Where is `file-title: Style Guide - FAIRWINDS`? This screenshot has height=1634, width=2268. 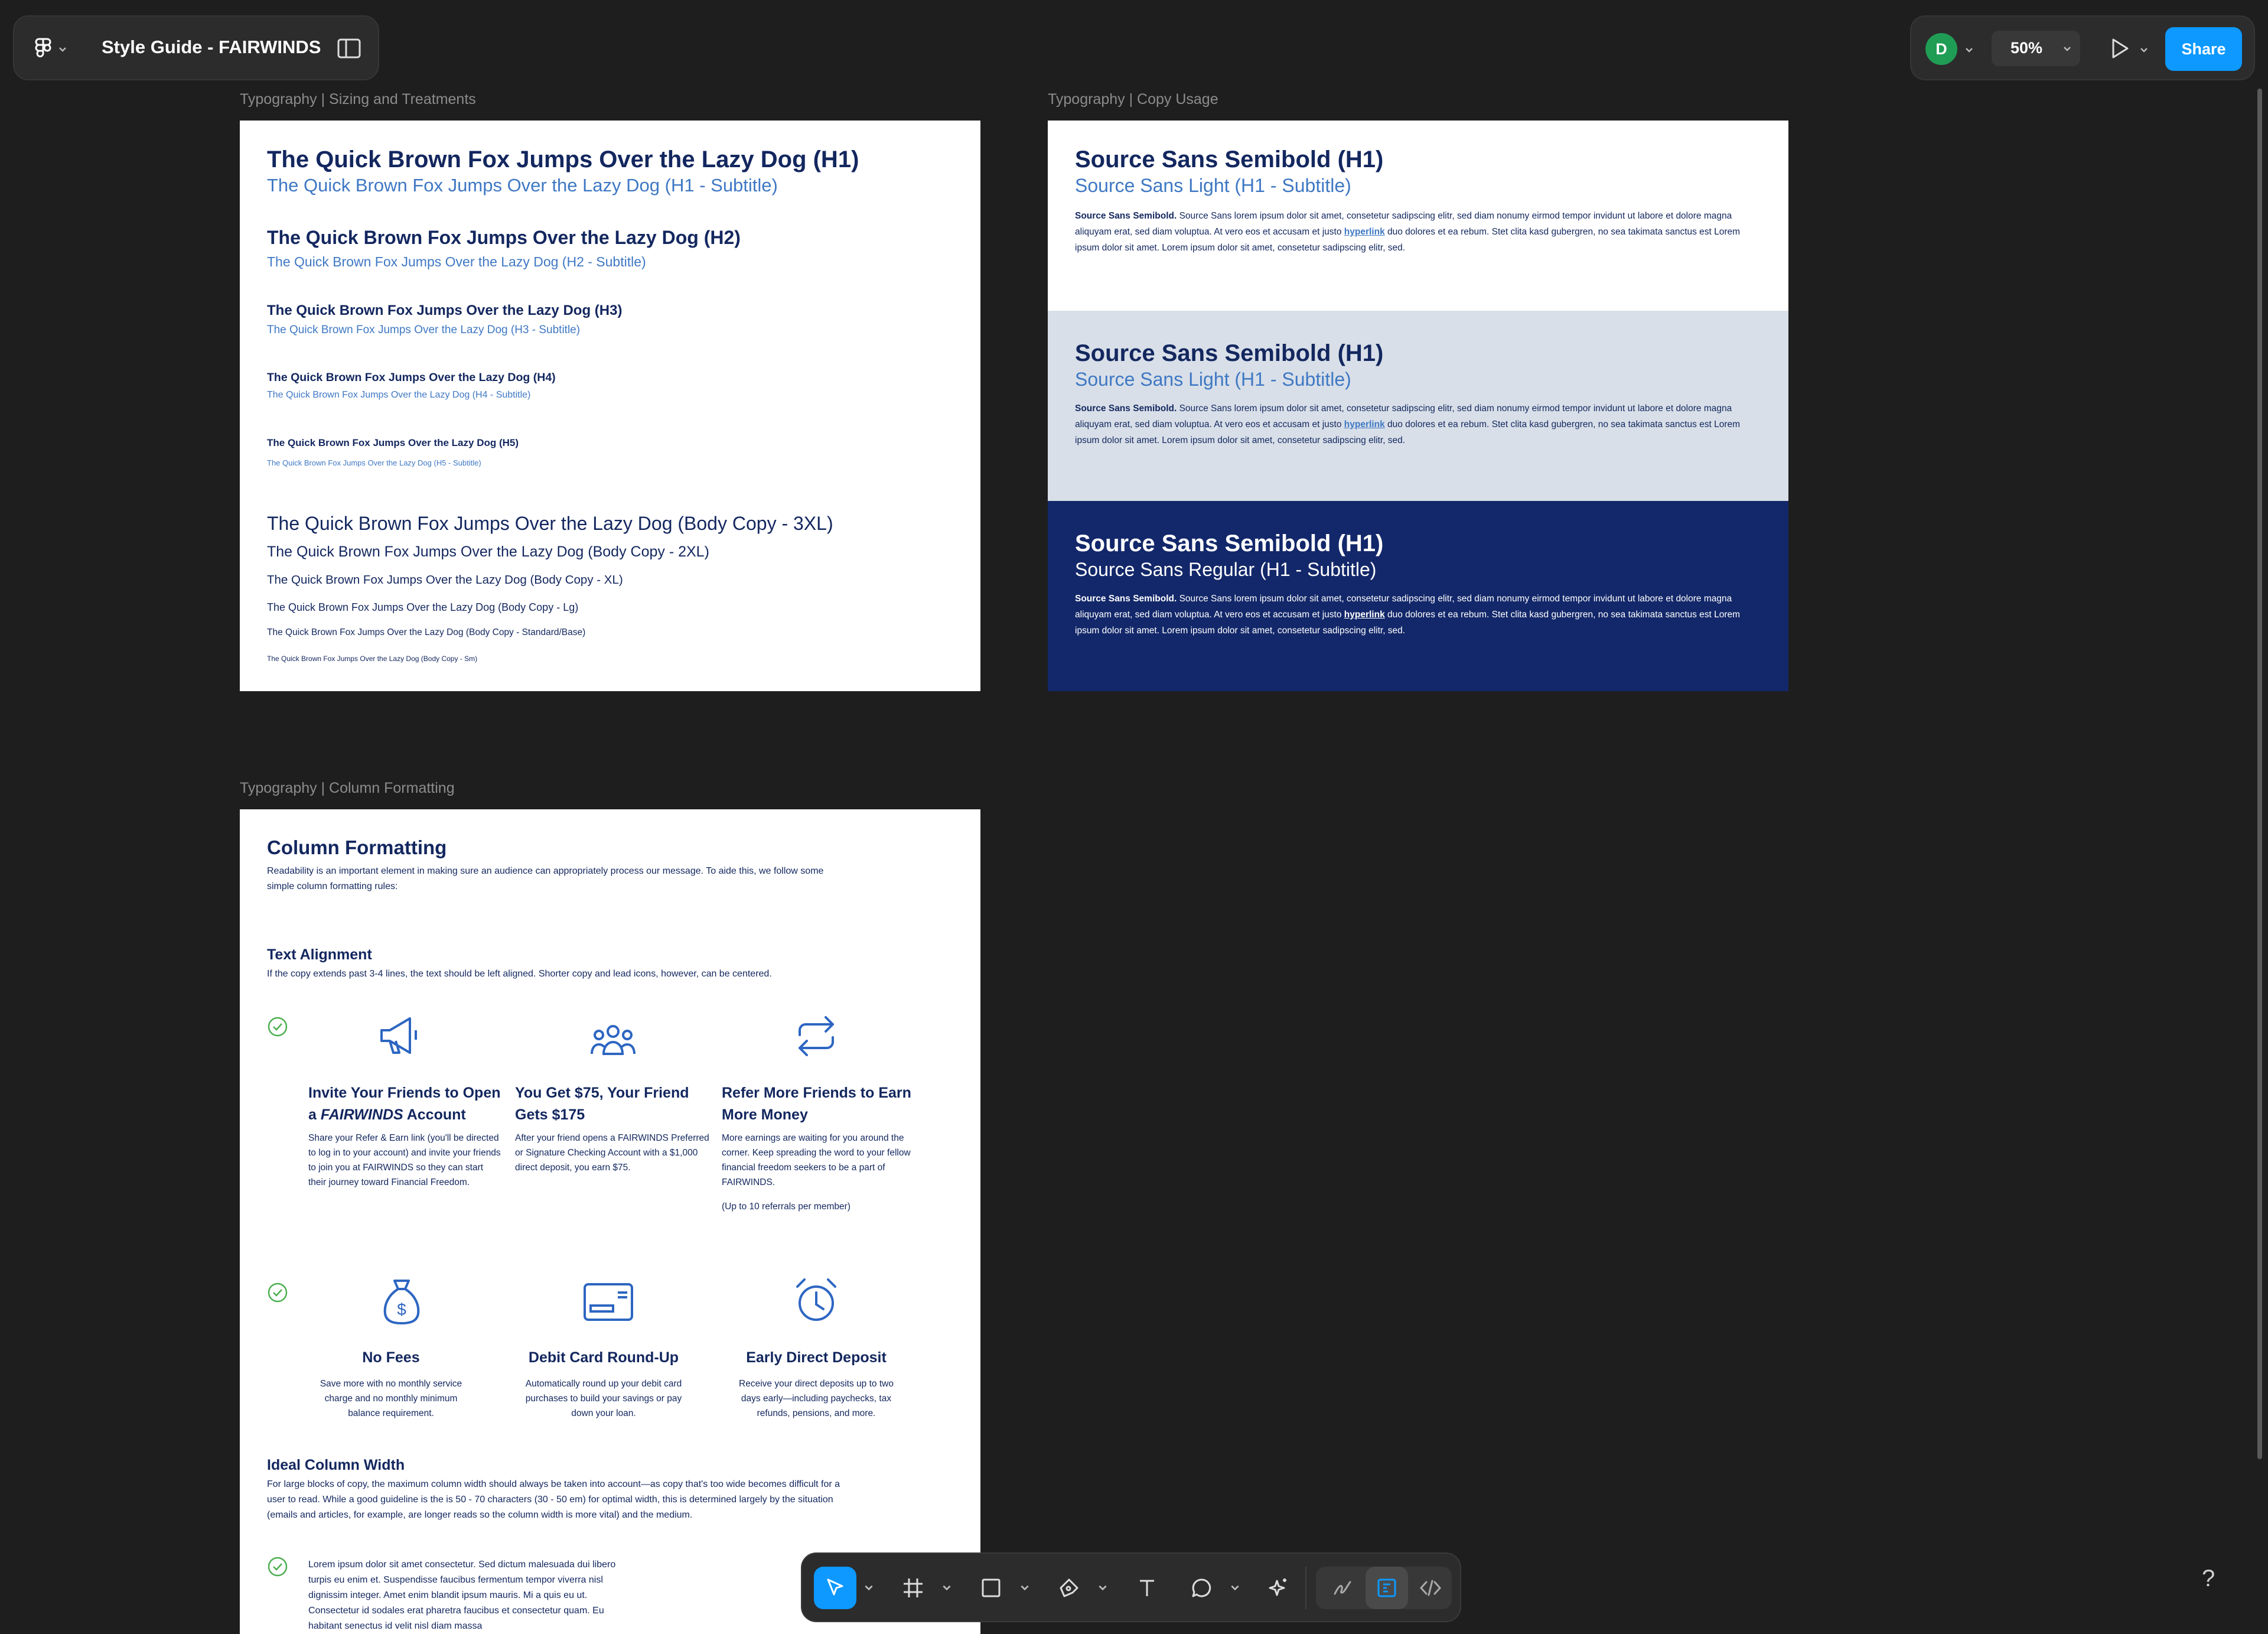 file-title: Style Guide - FAIRWINDS is located at coordinates (211, 47).